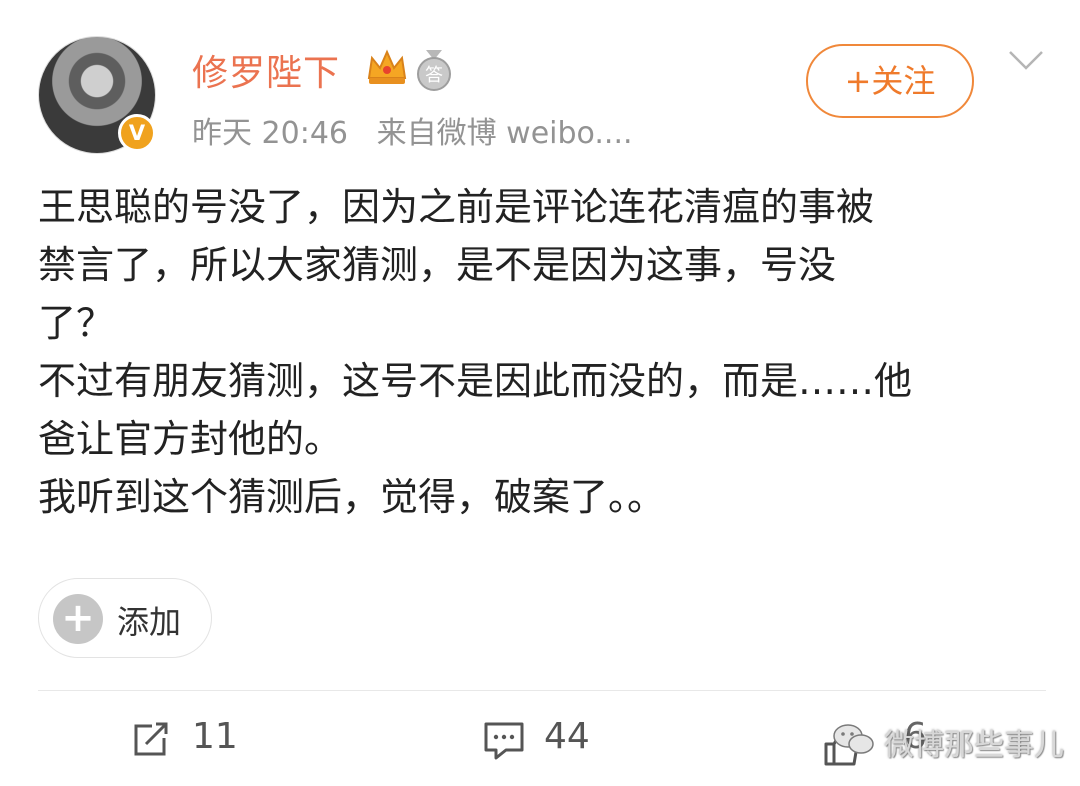 Image resolution: width=1080 pixels, height=786 pixels. Describe the element at coordinates (1026, 60) in the screenshot. I see `chevron-down-icon` at that location.